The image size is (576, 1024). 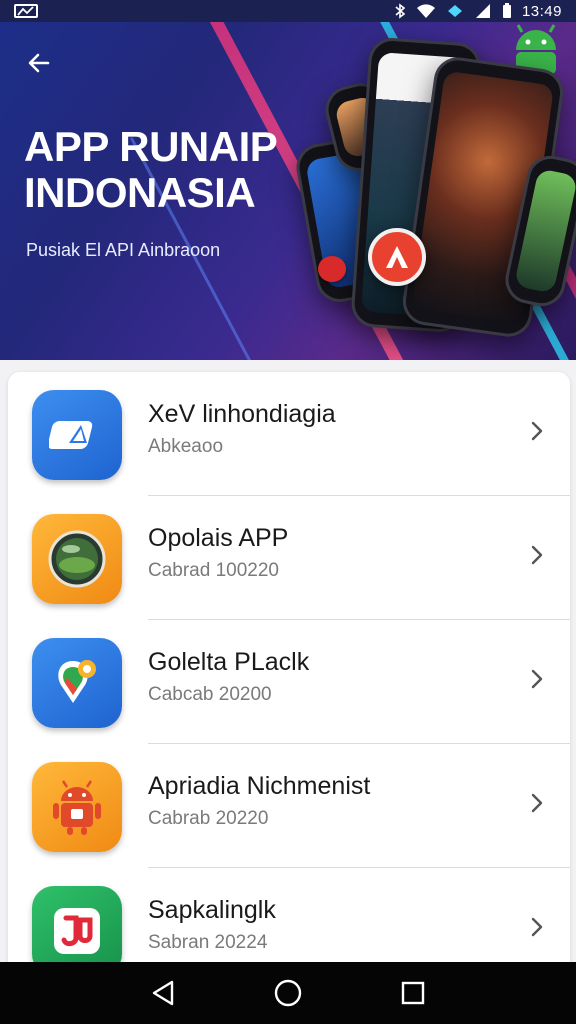 I want to click on back-arrow-icon, so click(x=39, y=63).